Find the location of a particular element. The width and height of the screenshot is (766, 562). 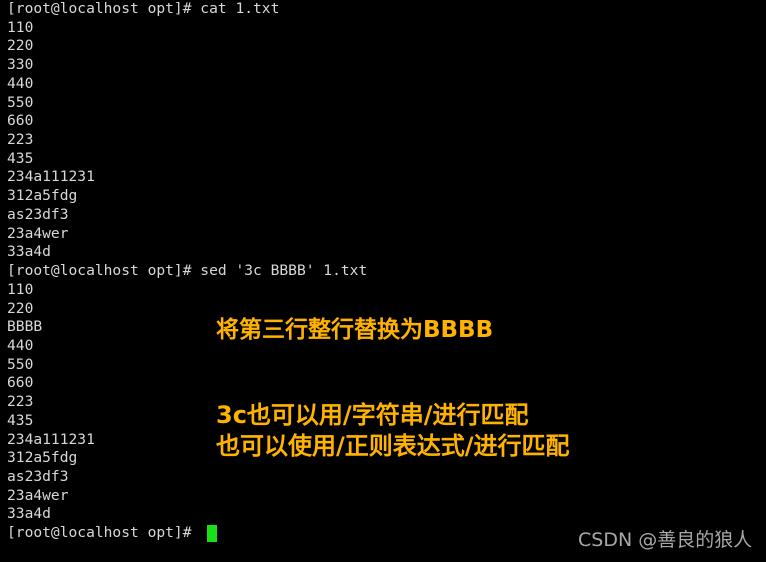

terminal-line: 312a5fdg is located at coordinates (42, 196).